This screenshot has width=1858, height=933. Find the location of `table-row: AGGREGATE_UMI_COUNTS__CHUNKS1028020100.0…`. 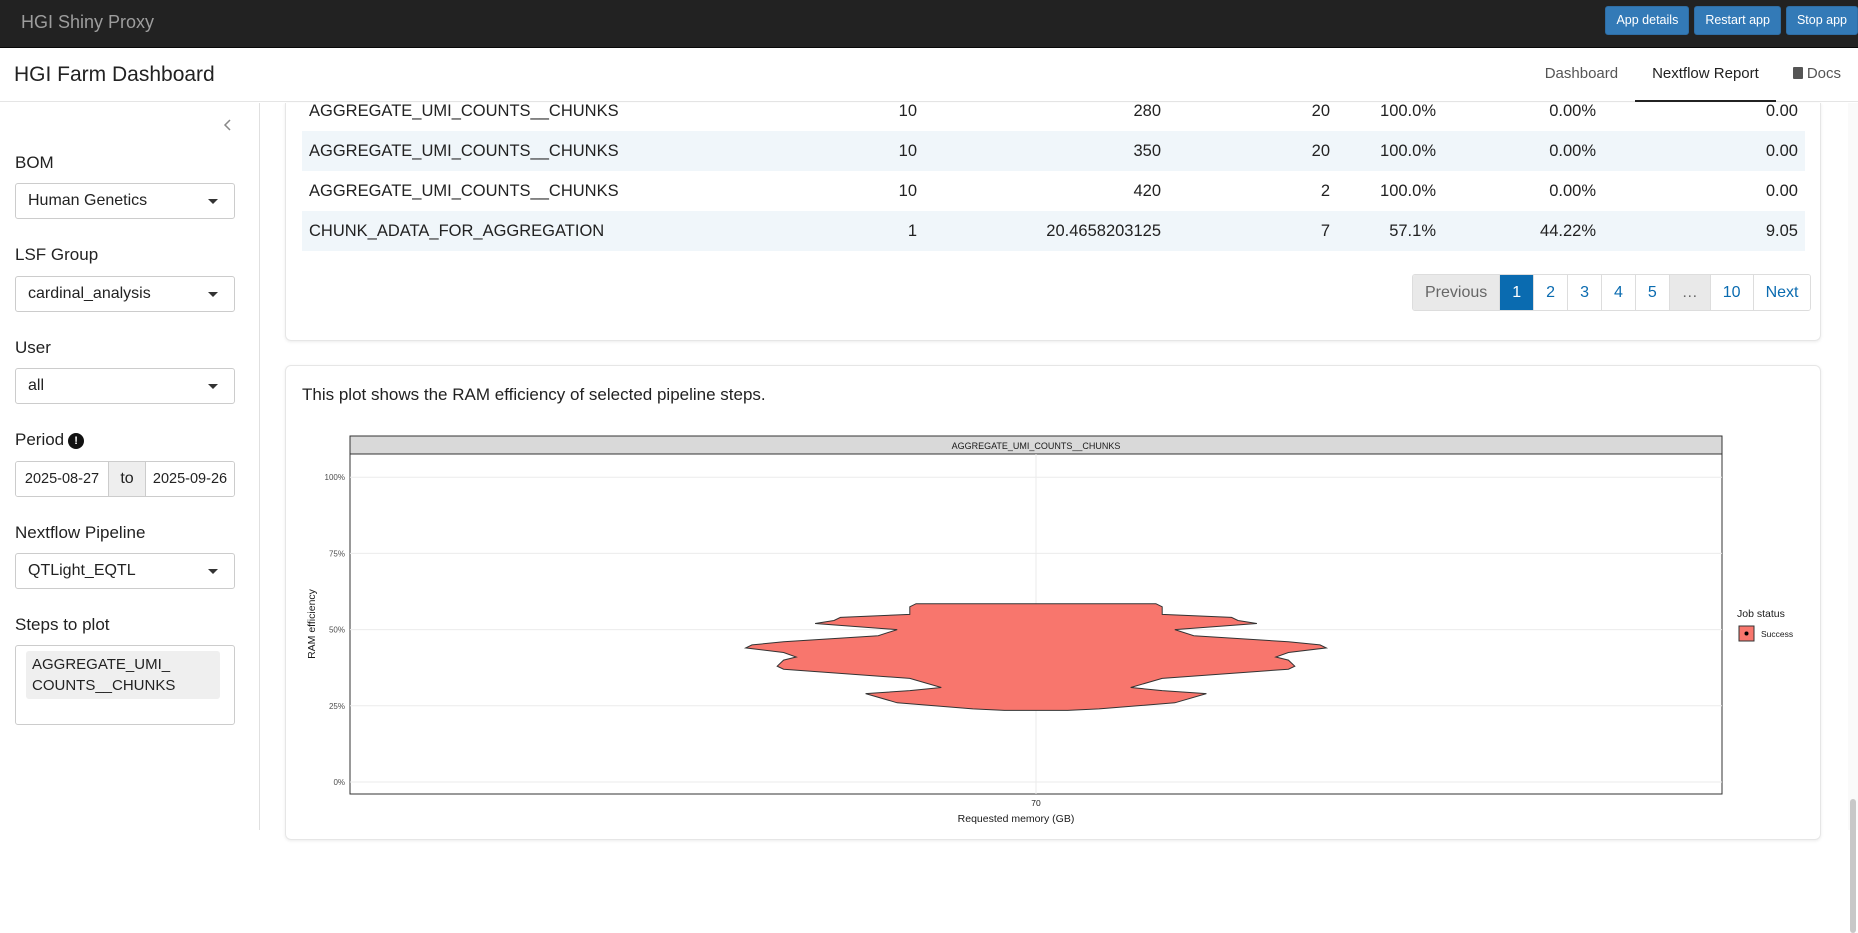

table-row: AGGREGATE_UMI_COUNTS__CHUNKS1028020100.0… is located at coordinates (1053, 111).